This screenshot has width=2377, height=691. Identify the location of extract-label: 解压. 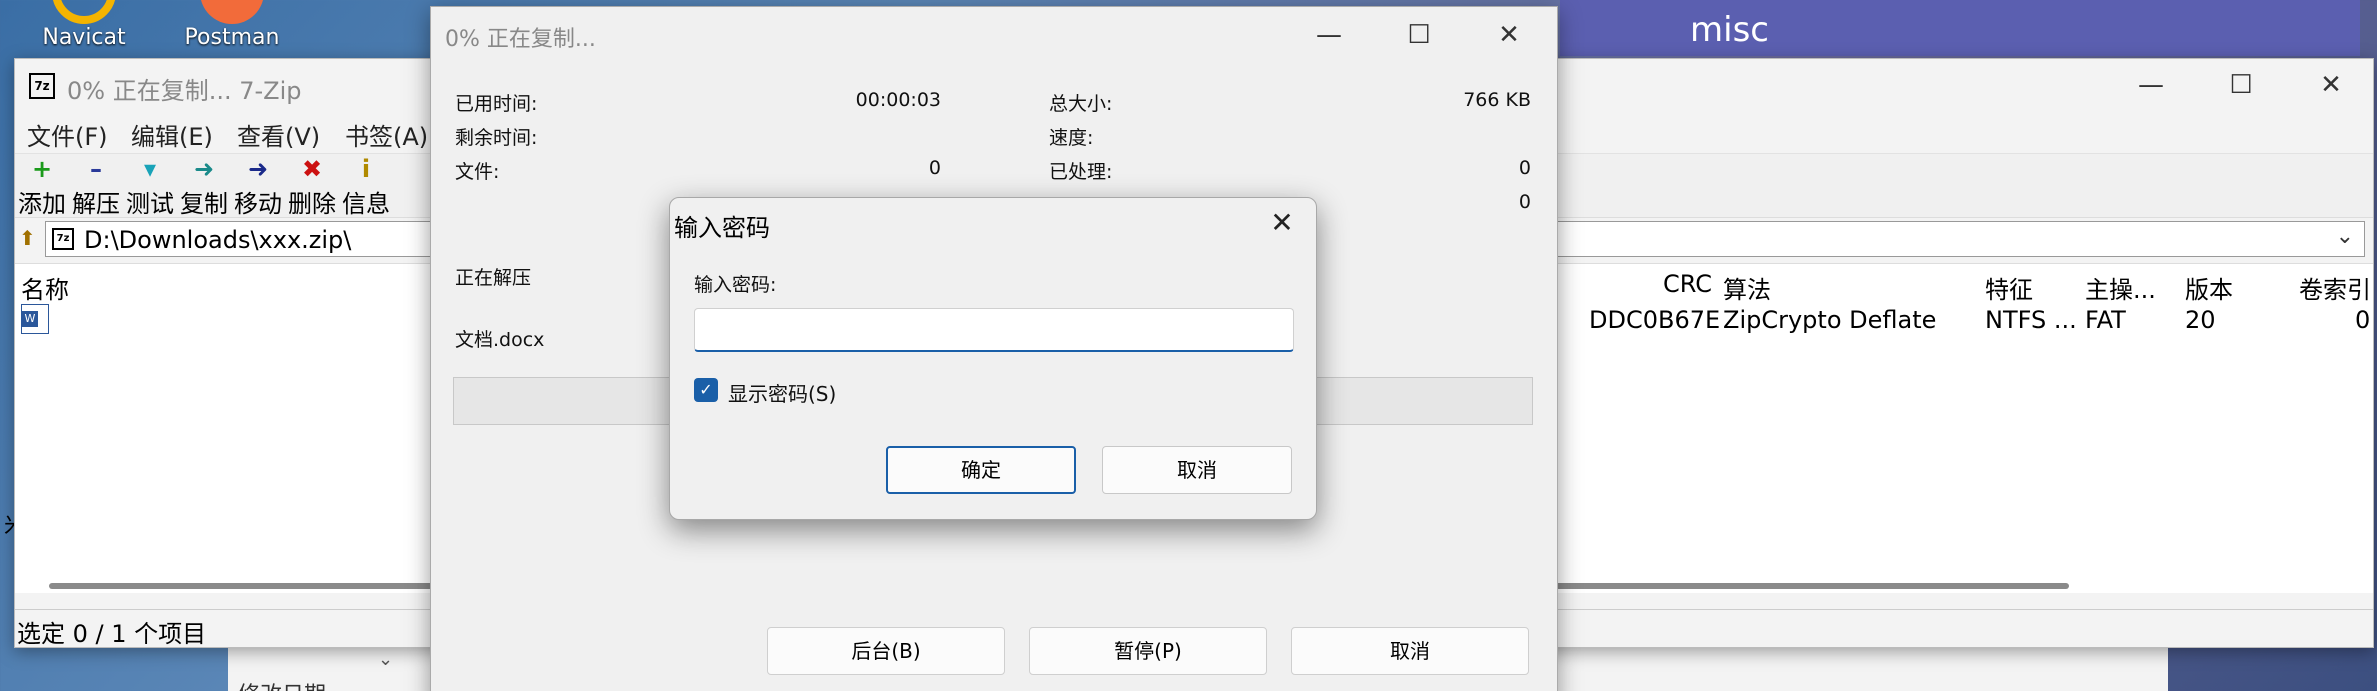
(96, 204).